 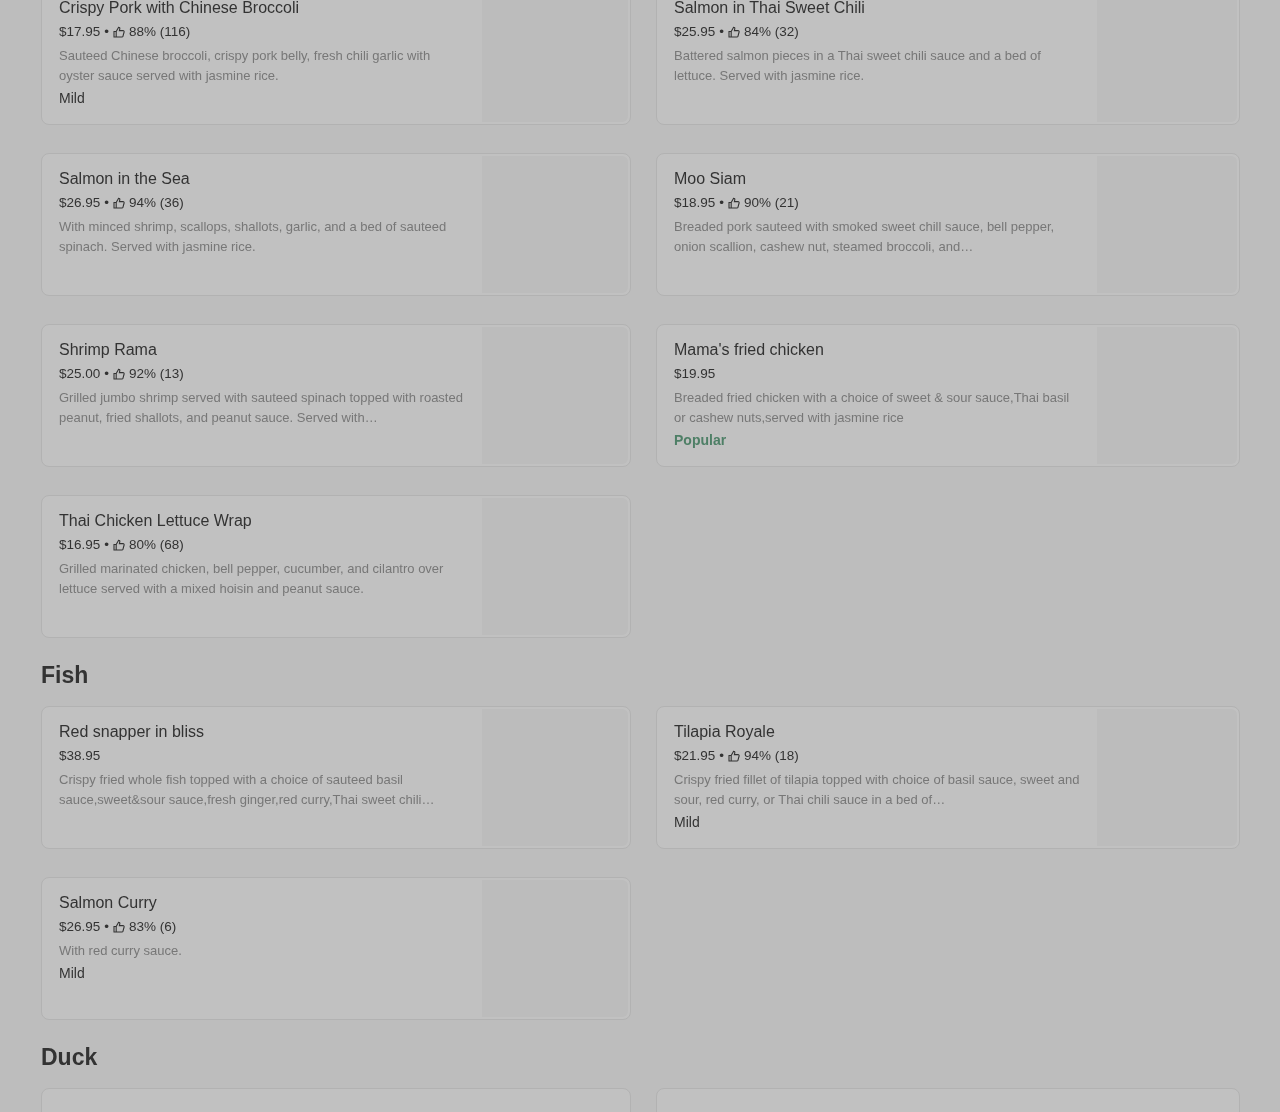 What do you see at coordinates (65, 675) in the screenshot?
I see `section-heading: Fish` at bounding box center [65, 675].